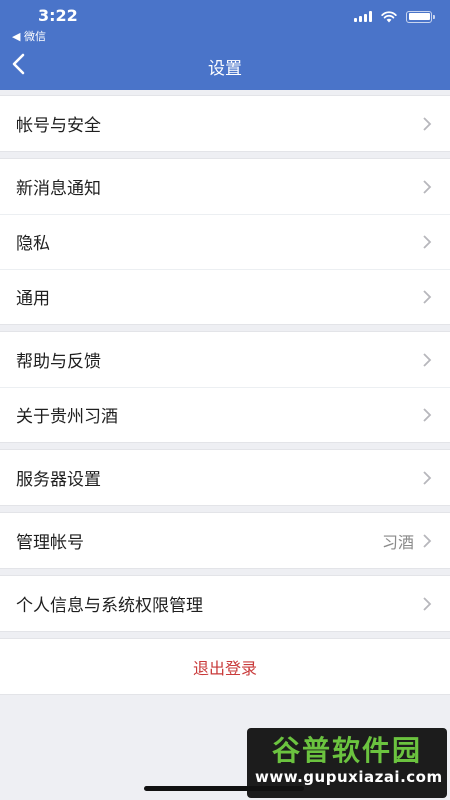 The image size is (450, 800). Describe the element at coordinates (346, 750) in the screenshot. I see `watermark-name: 谷普软件园` at that location.